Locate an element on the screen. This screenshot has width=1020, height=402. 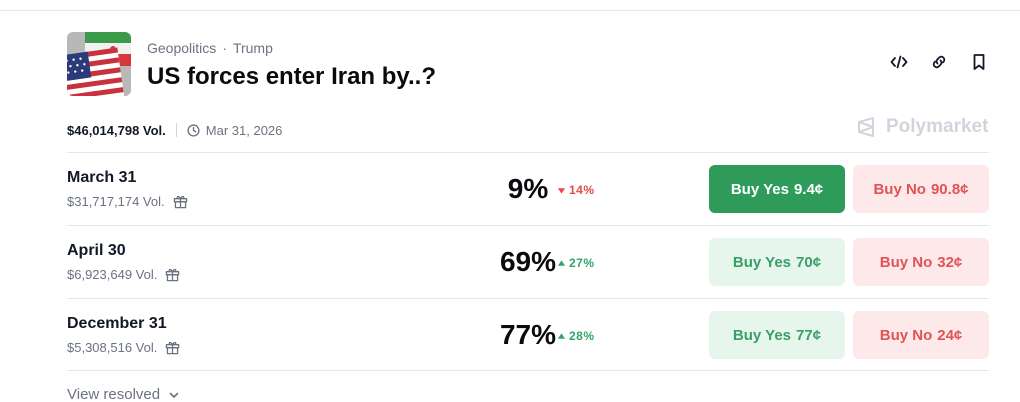
outcome-change: 28% is located at coordinates (576, 336).